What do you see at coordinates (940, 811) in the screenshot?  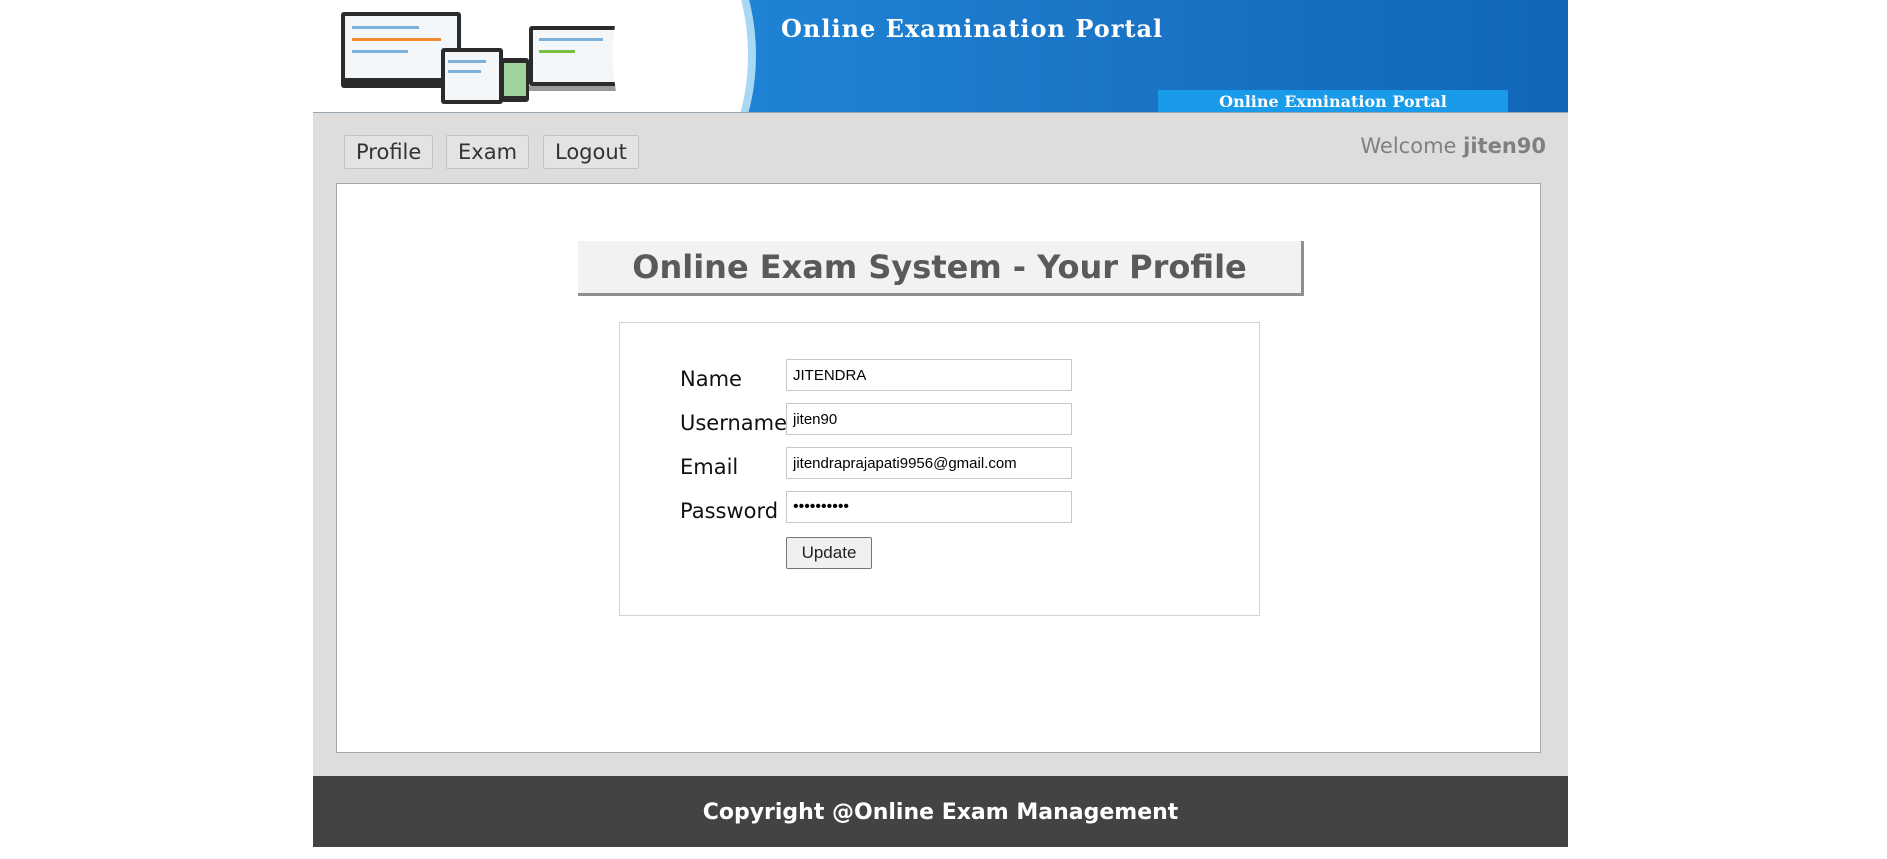 I see `footer-copyright: Copyright @Online Exam Management` at bounding box center [940, 811].